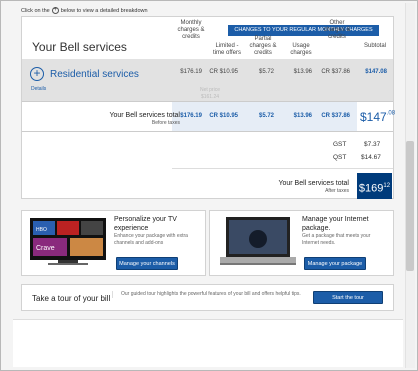 The height and width of the screenshot is (371, 418). I want to click on hint-text-before: Click on the, so click(35, 10).